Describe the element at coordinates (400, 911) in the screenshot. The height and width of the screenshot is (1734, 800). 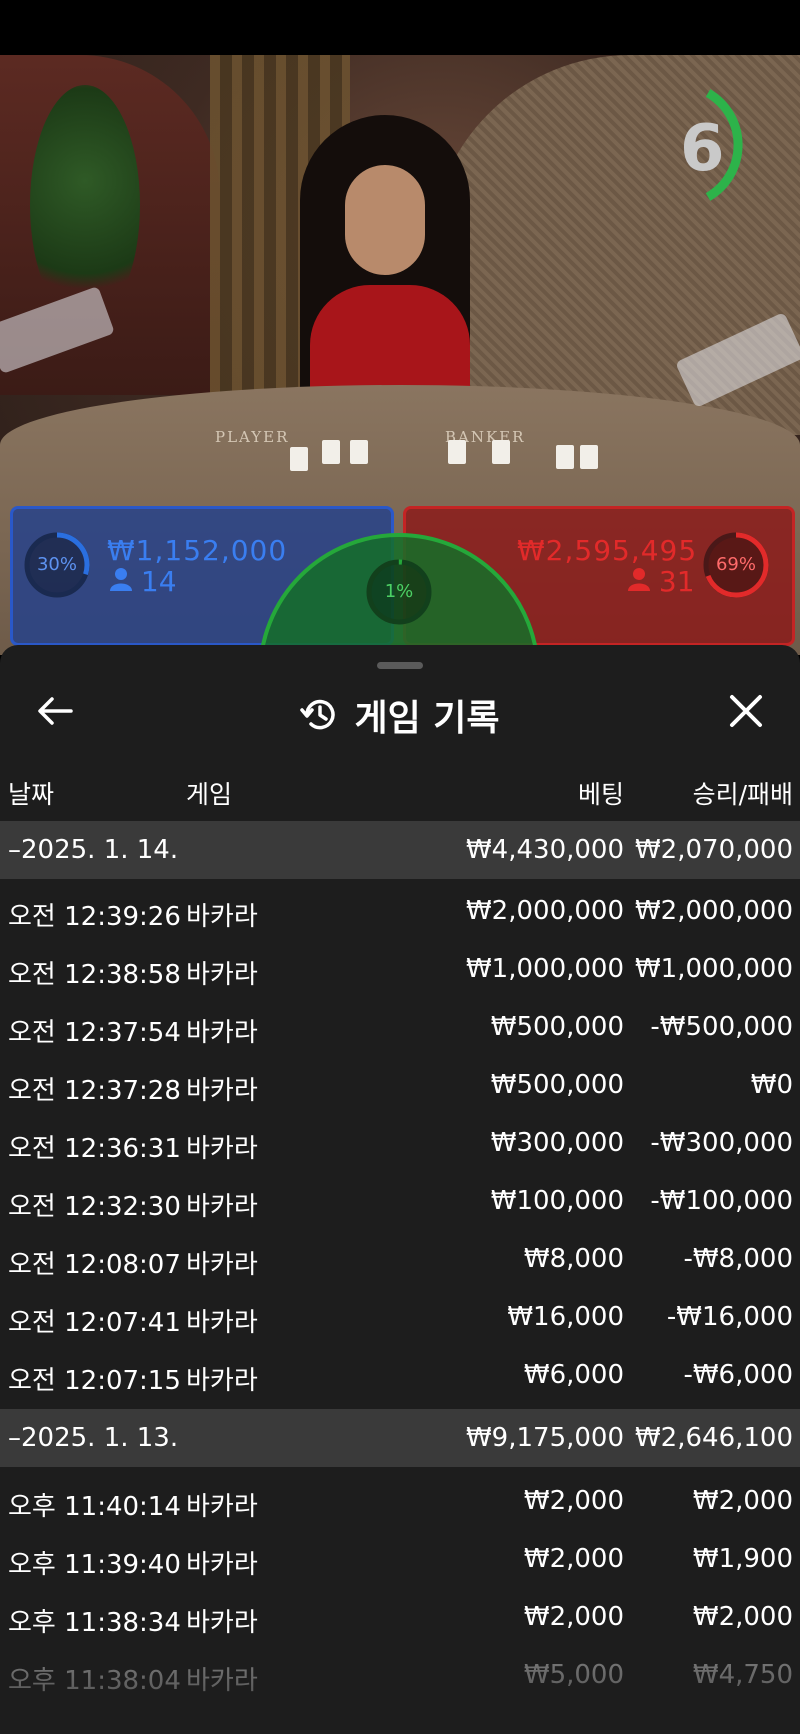
I see `history-row: 오전 12:39:26 바카라 ₩2,000,000 ₩2,000,000` at that location.